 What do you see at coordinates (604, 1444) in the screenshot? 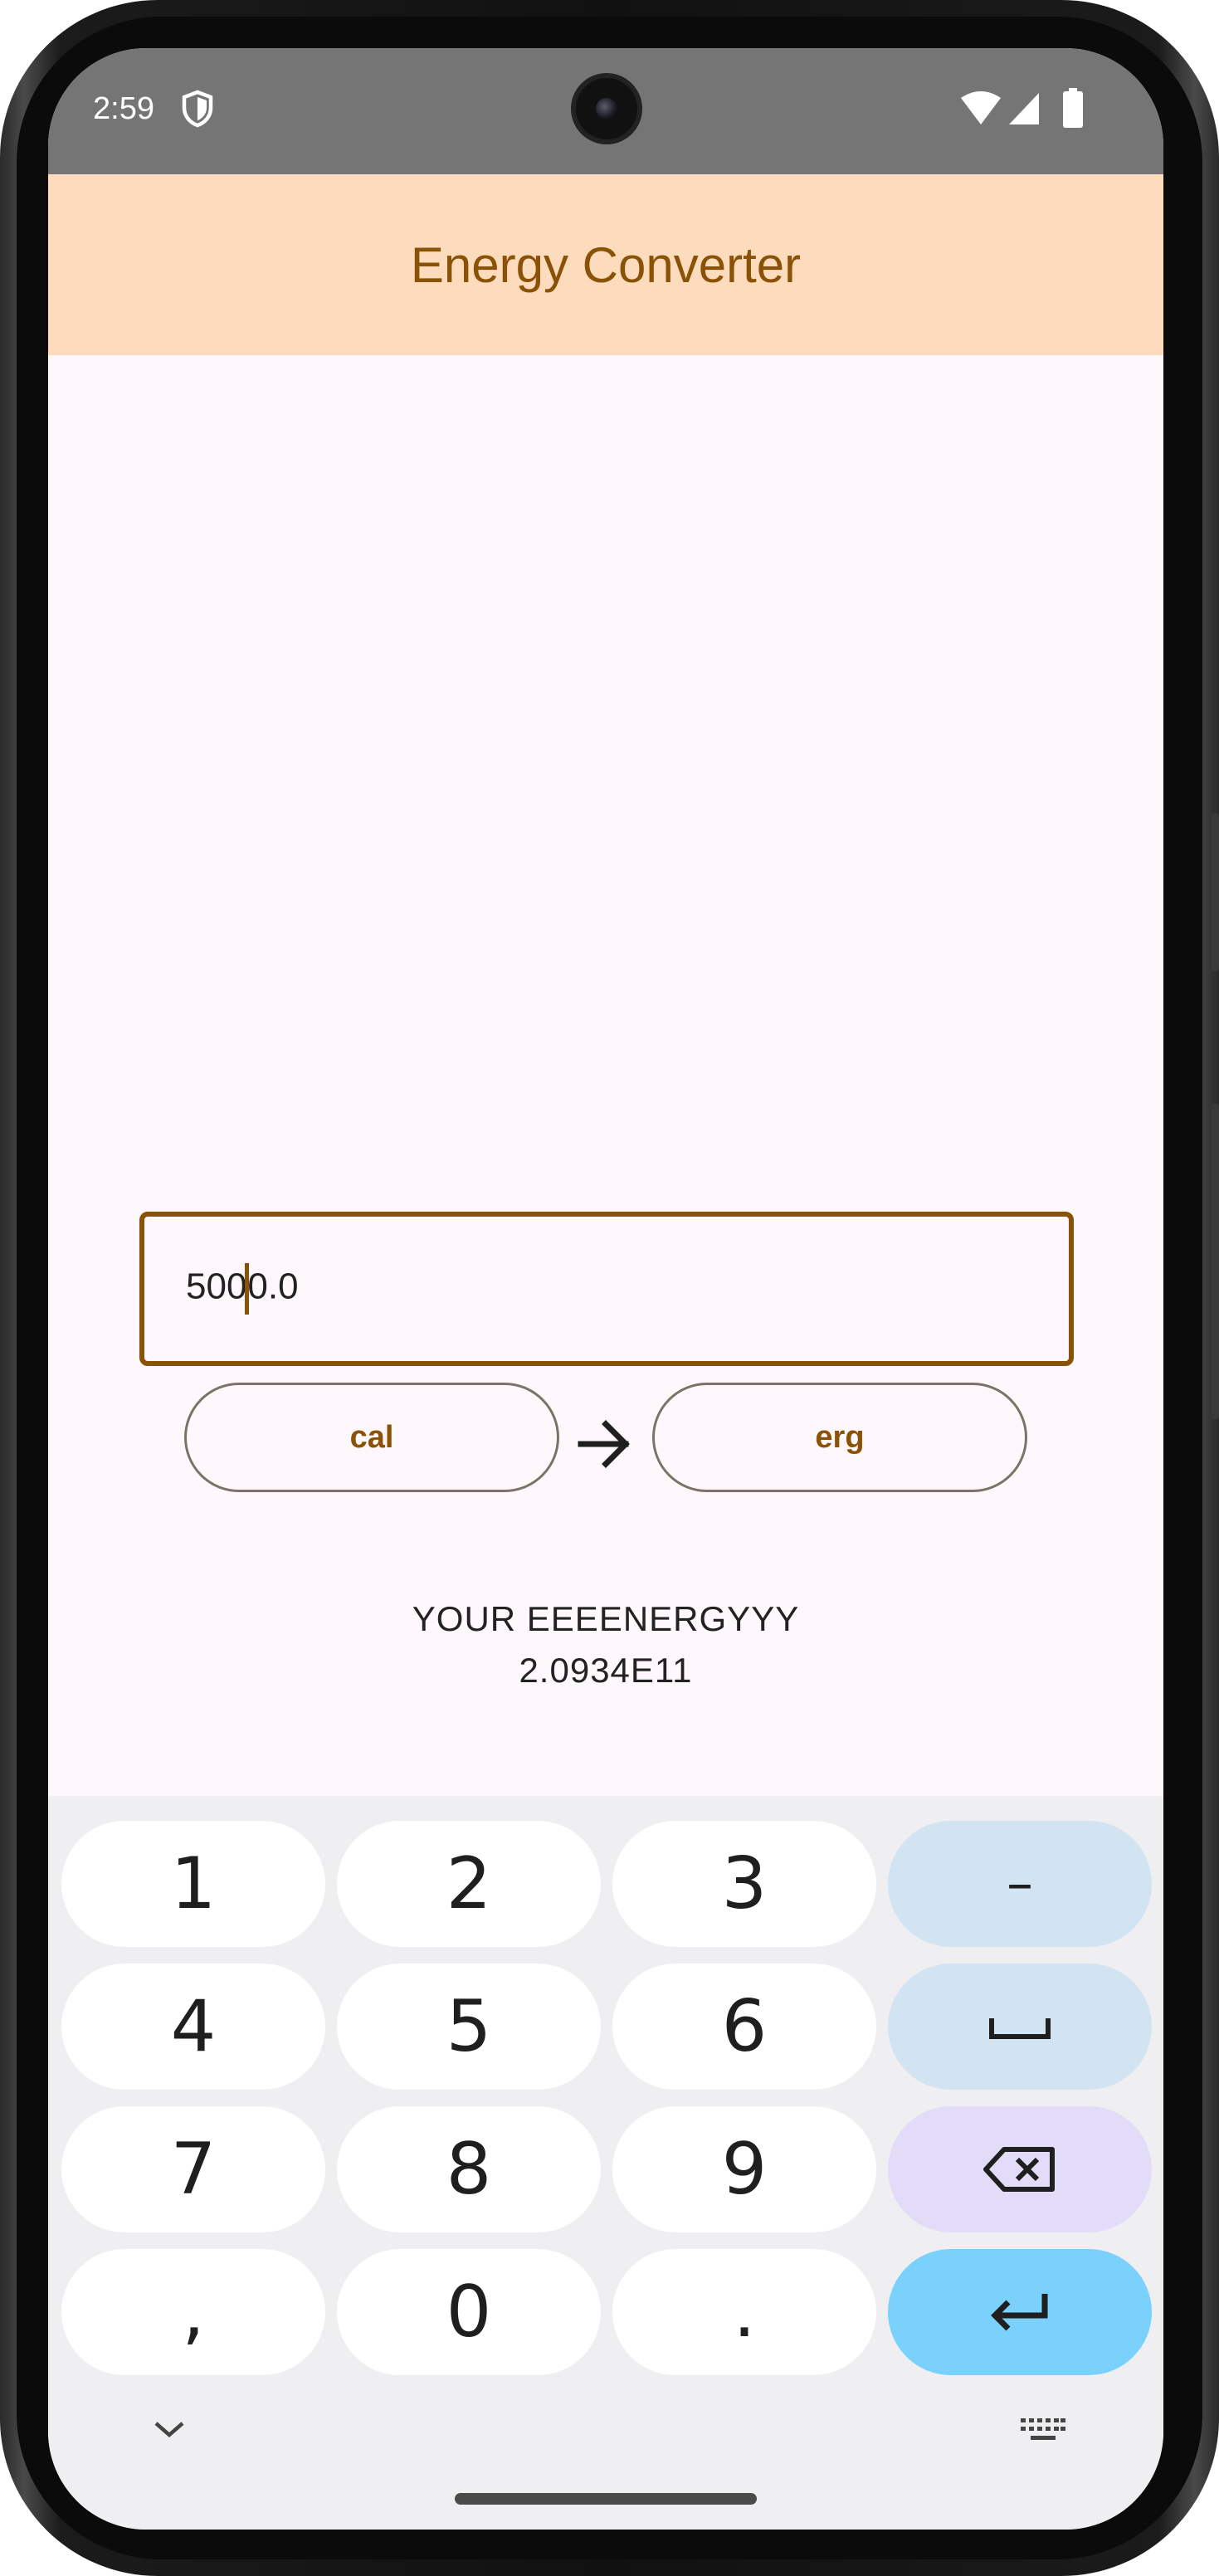
I see `arrow-right-icon` at bounding box center [604, 1444].